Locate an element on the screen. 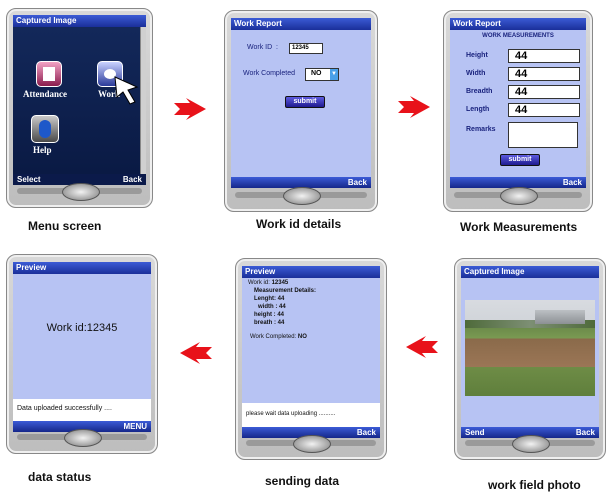 The height and width of the screenshot is (494, 611). height-input: 44 is located at coordinates (544, 56).